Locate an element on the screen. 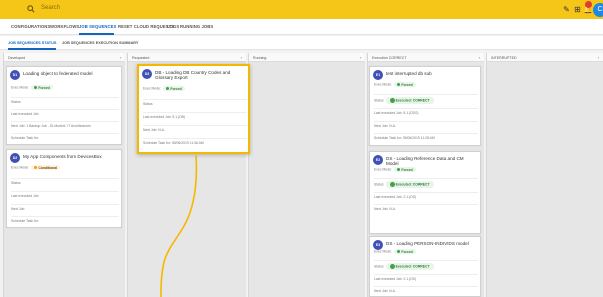 This screenshot has width=603, height=297. drag-connector-line is located at coordinates (179, 225).